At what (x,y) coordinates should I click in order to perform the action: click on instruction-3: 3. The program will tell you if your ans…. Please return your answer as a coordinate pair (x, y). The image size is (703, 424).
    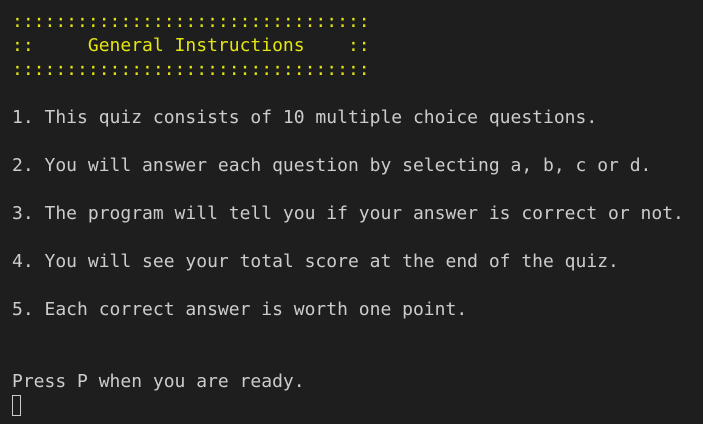
    Looking at the image, I should click on (348, 213).